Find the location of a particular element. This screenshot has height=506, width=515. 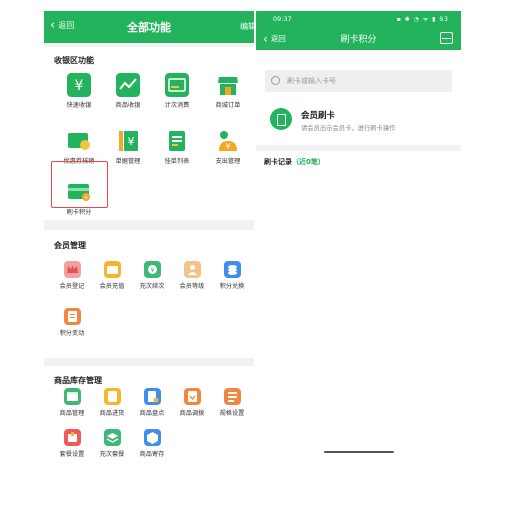

coins-icon is located at coordinates (232, 269).